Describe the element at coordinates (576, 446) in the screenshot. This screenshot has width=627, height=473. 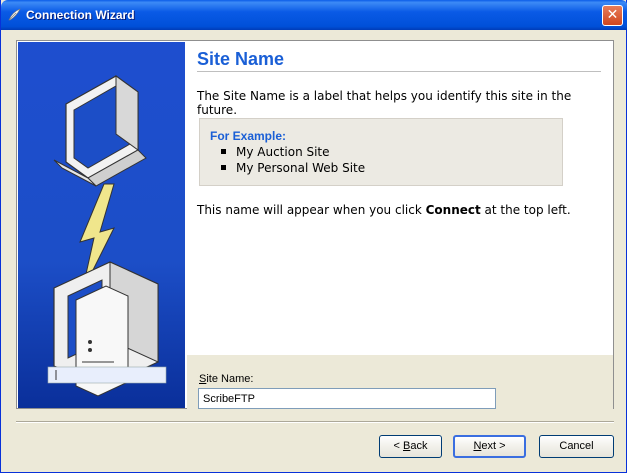
I see `cancel-button: Cancel` at that location.